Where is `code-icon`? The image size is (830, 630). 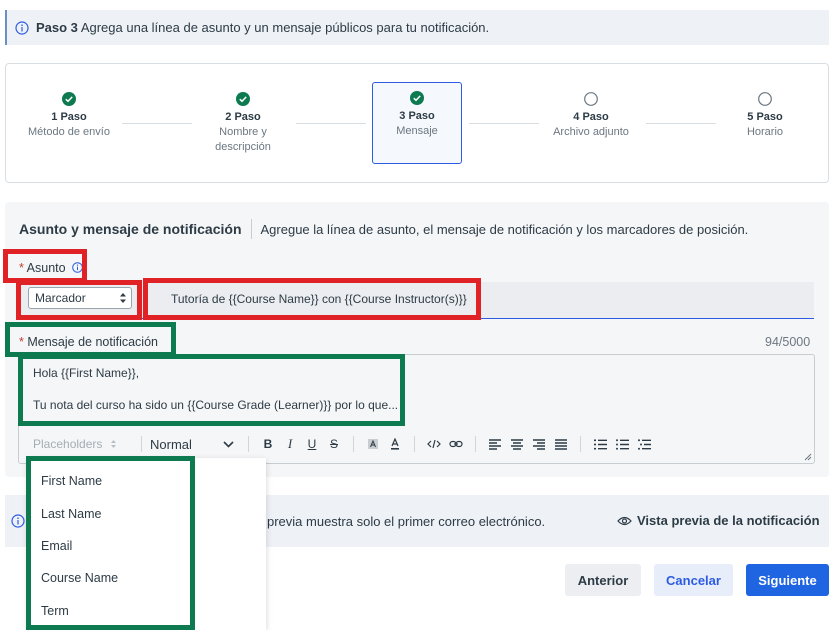 code-icon is located at coordinates (434, 444).